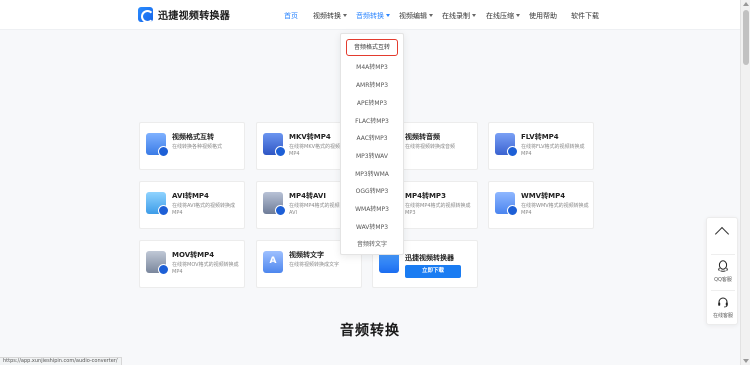 This screenshot has width=750, height=365. I want to click on nav-help: 使用帮助, so click(543, 16).